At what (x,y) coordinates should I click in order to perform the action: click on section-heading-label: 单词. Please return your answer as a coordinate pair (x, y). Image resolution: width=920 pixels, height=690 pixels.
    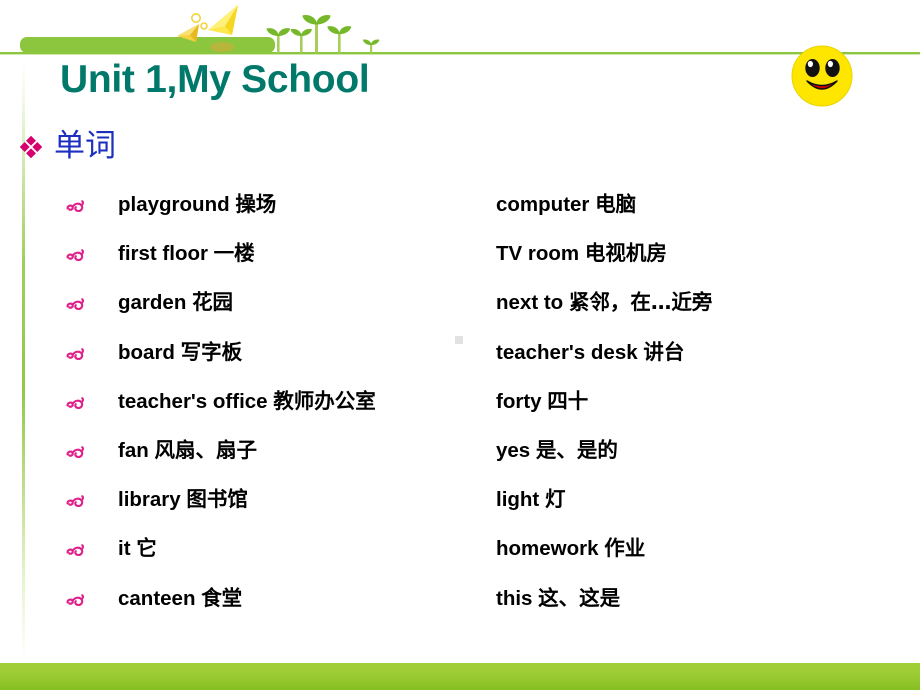
    Looking at the image, I should click on (85, 146).